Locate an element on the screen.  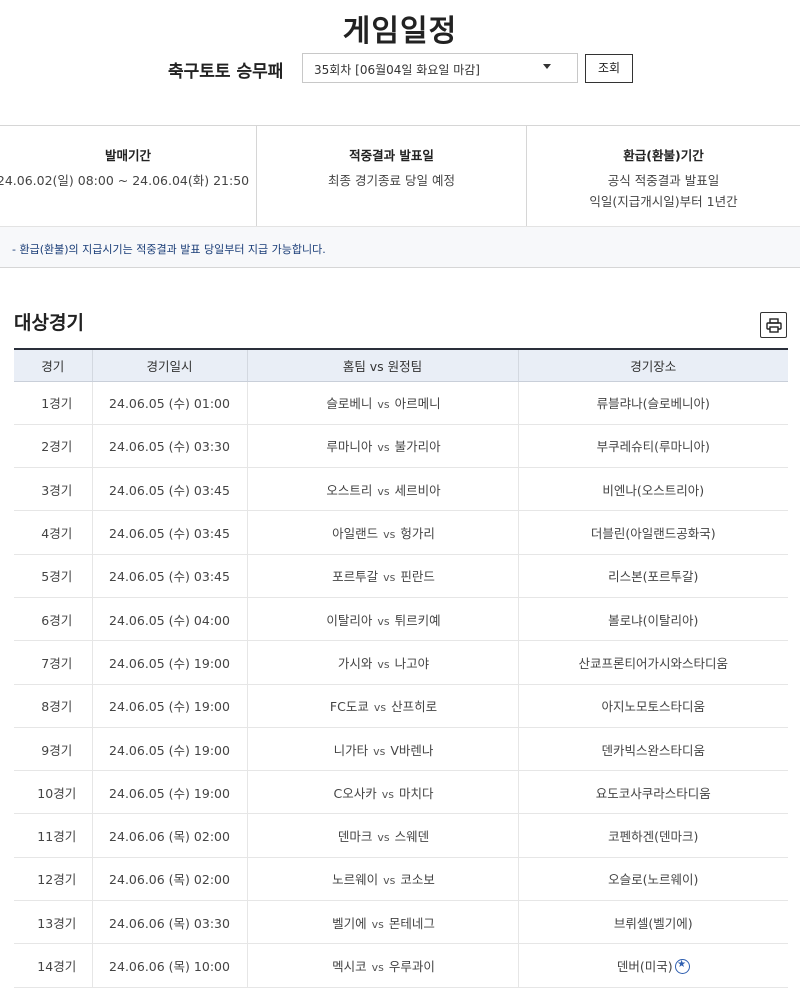
game-venue: 류블랴나(슬로베니아) is located at coordinates (652, 403).